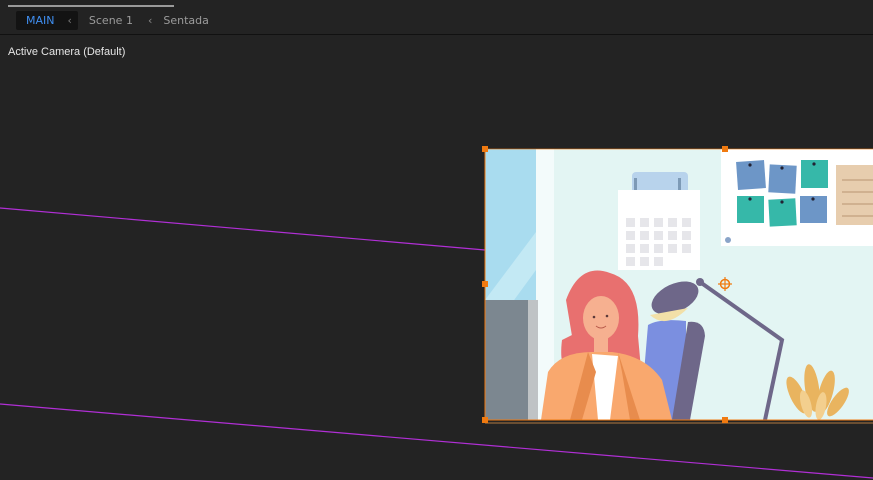 This screenshot has height=480, width=873. What do you see at coordinates (725, 420) in the screenshot?
I see `resize-handle-bottom-center` at bounding box center [725, 420].